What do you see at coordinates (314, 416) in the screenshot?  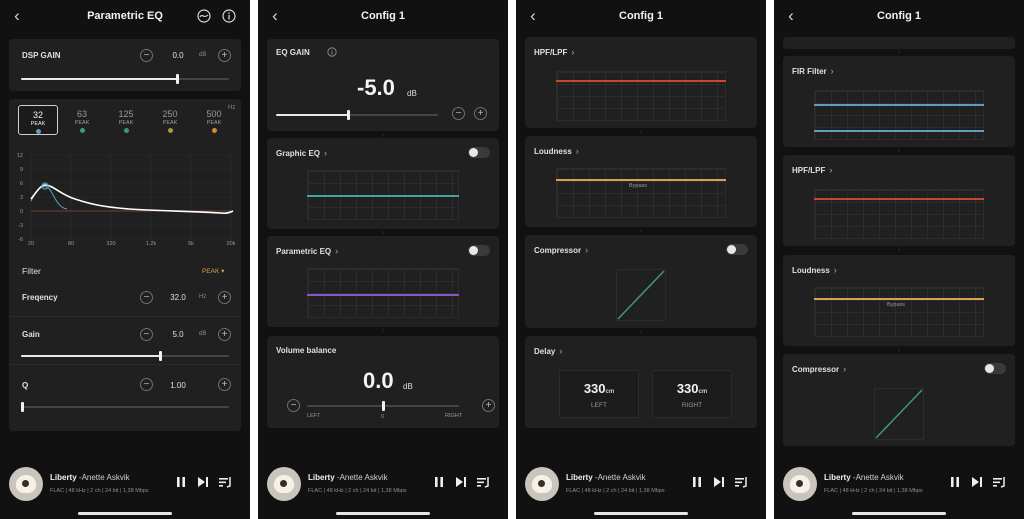 I see `balance-left-label: LEFT` at bounding box center [314, 416].